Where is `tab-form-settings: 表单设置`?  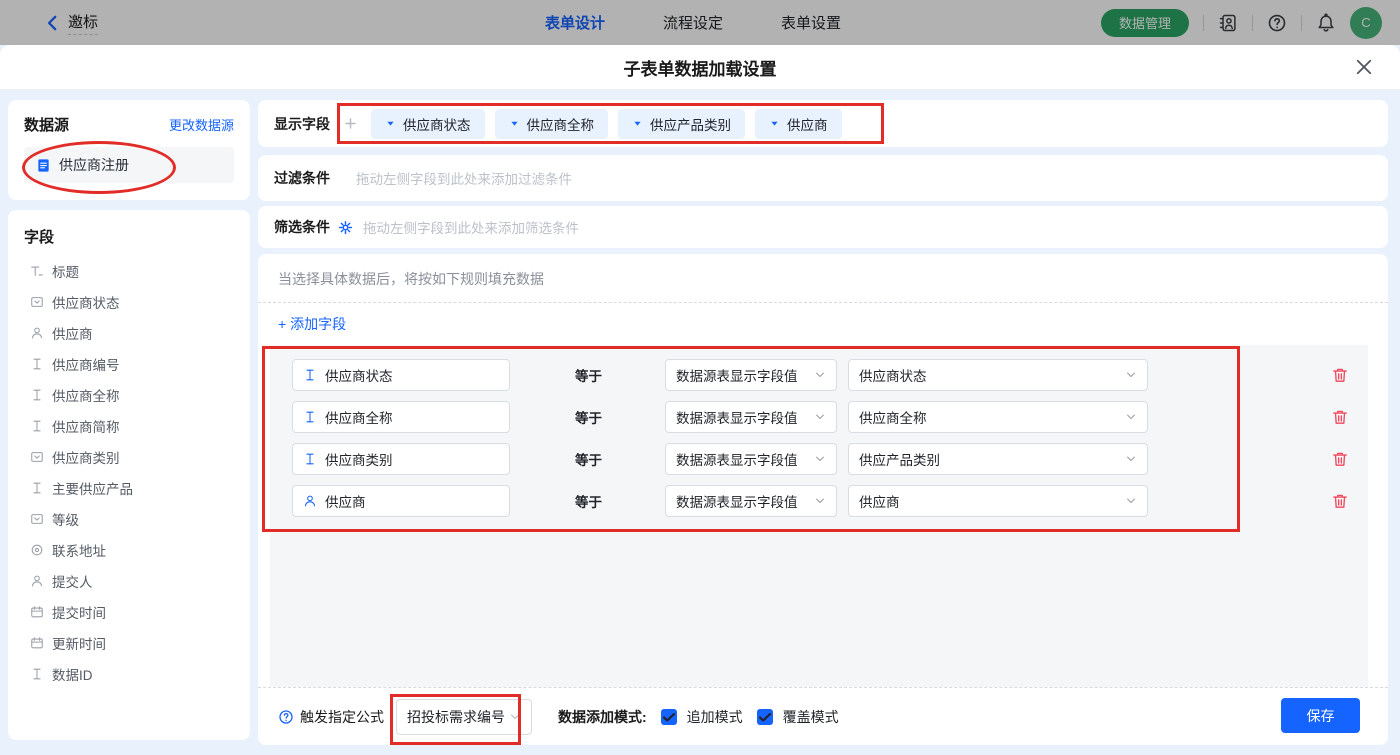 tab-form-settings: 表单设置 is located at coordinates (811, 22).